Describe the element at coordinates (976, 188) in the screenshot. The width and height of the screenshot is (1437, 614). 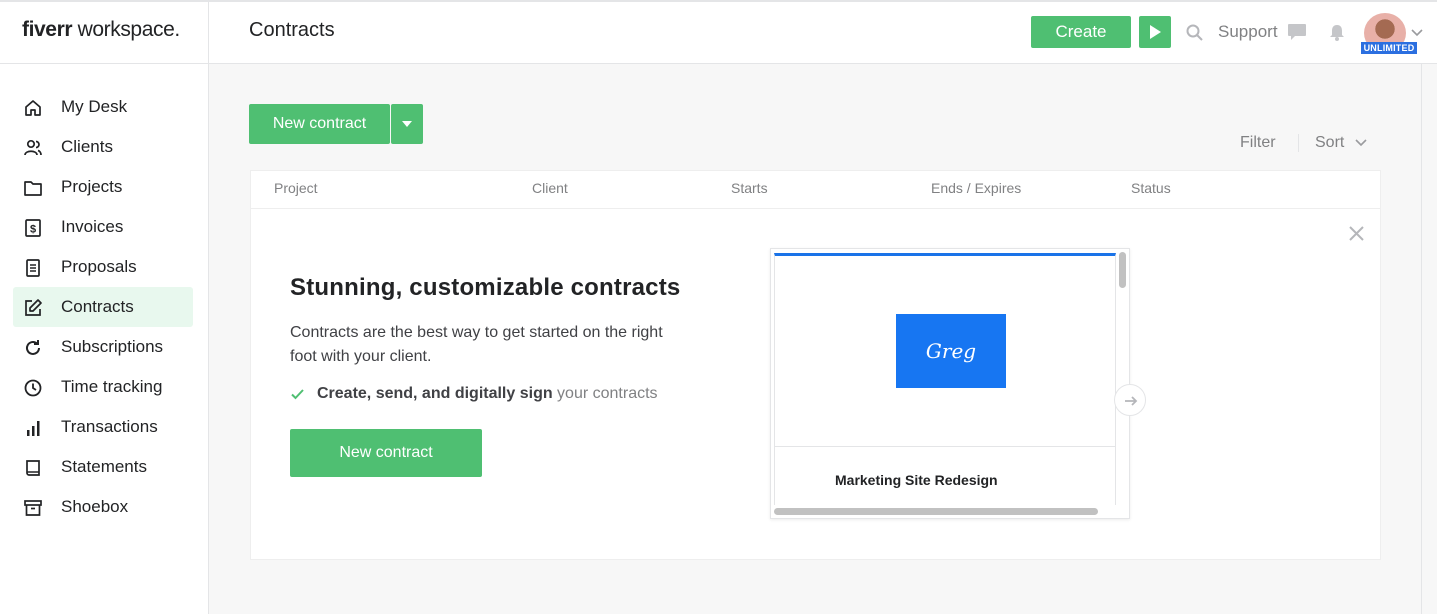
I see `column-header-ends: Ends / Expires` at that location.